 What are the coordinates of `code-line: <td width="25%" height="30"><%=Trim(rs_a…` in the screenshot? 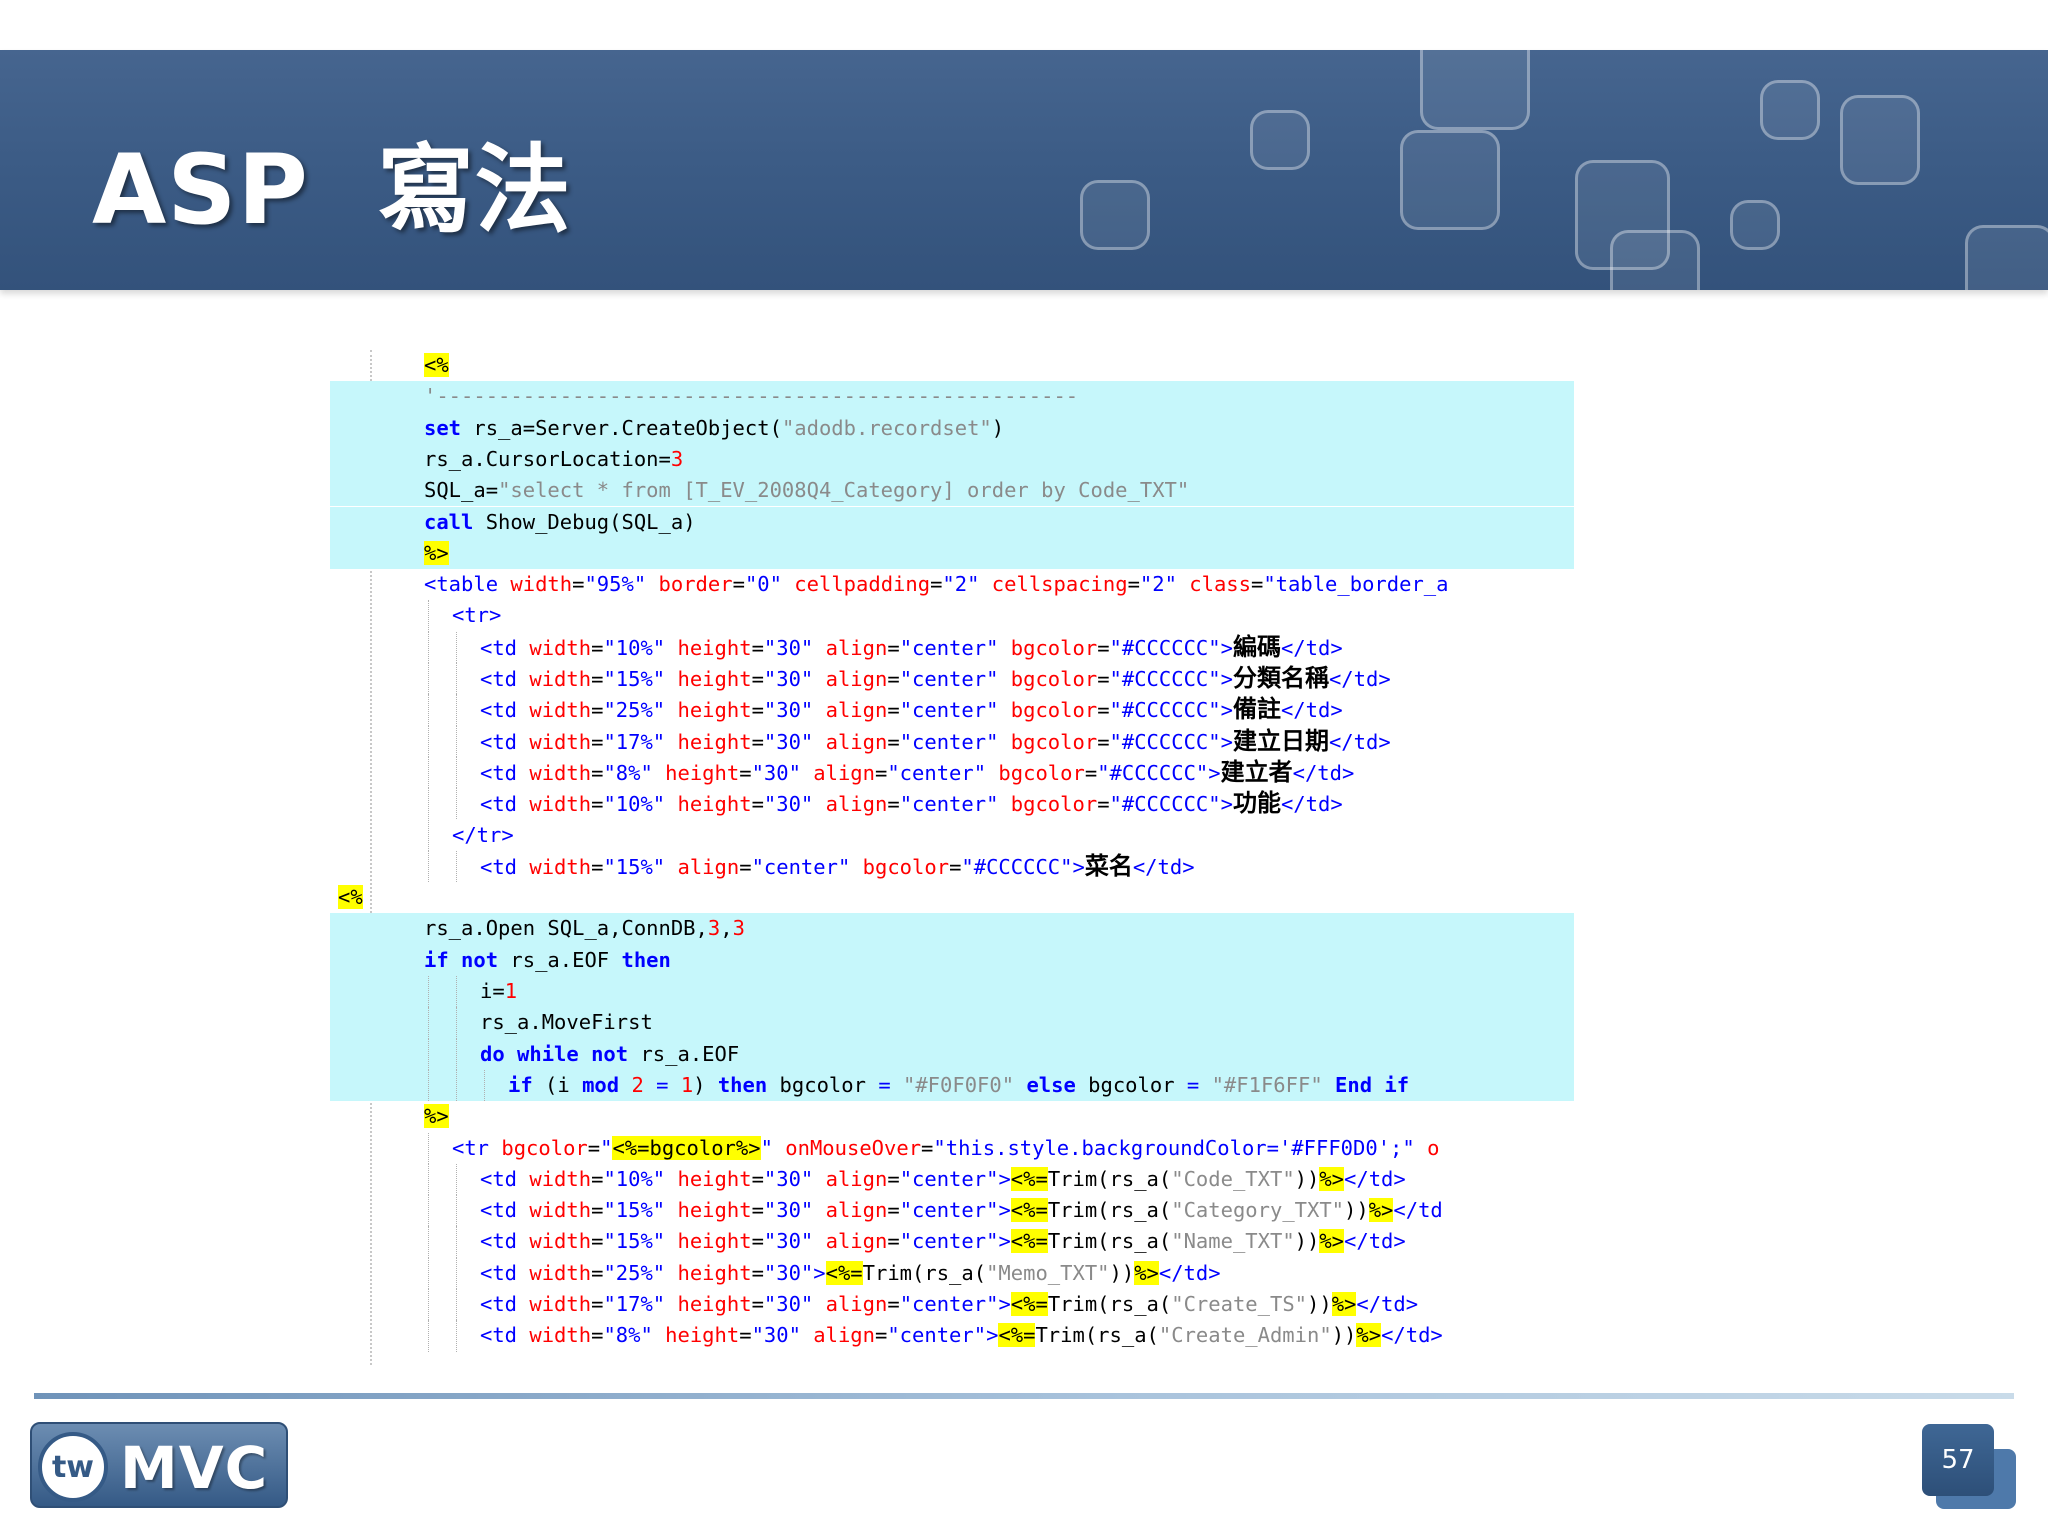 It's located at (952, 1273).